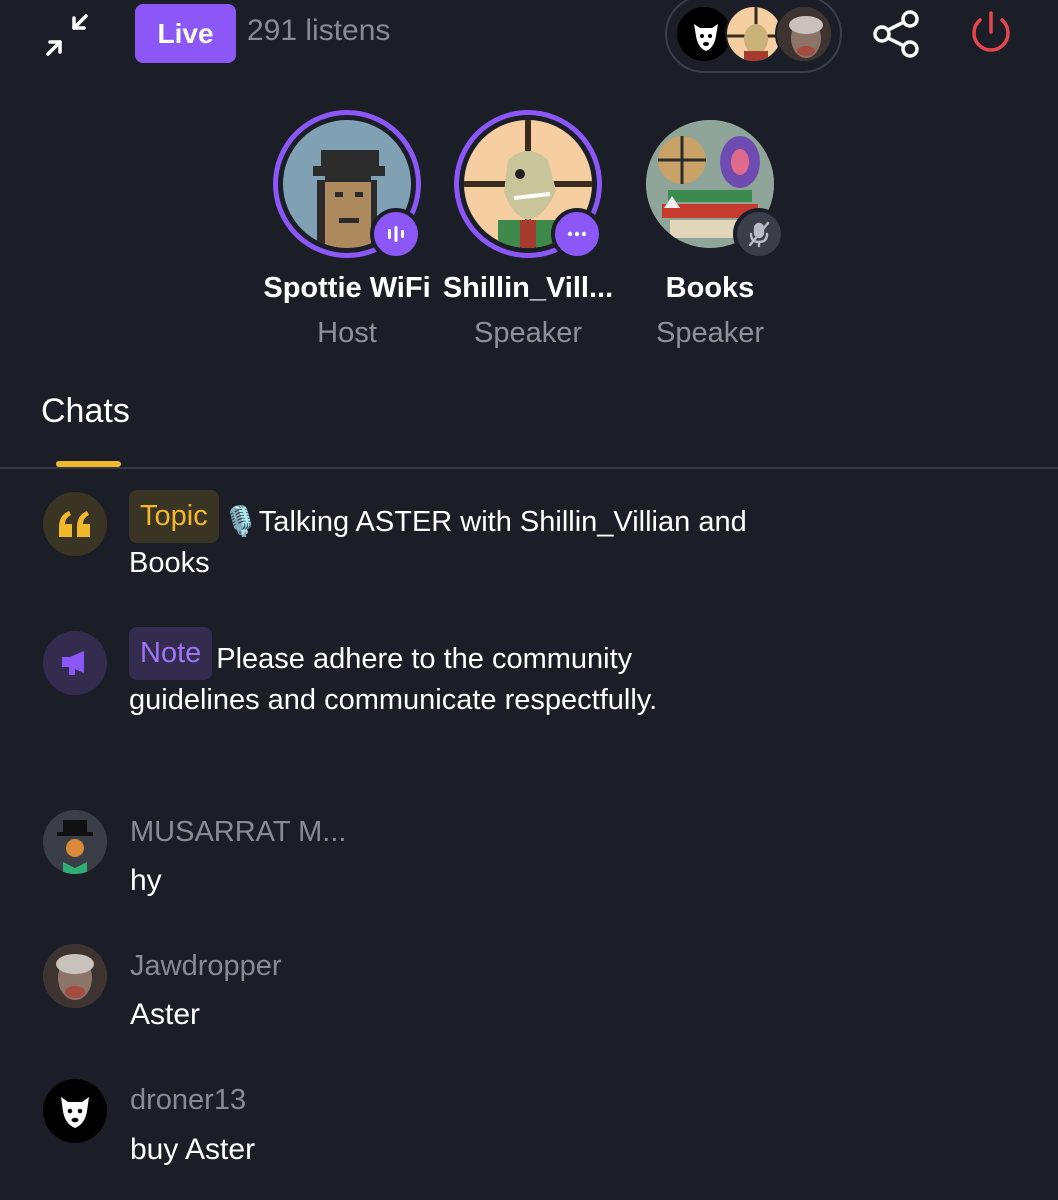  Describe the element at coordinates (710, 235) in the screenshot. I see `speaker-books: Books Speaker` at that location.